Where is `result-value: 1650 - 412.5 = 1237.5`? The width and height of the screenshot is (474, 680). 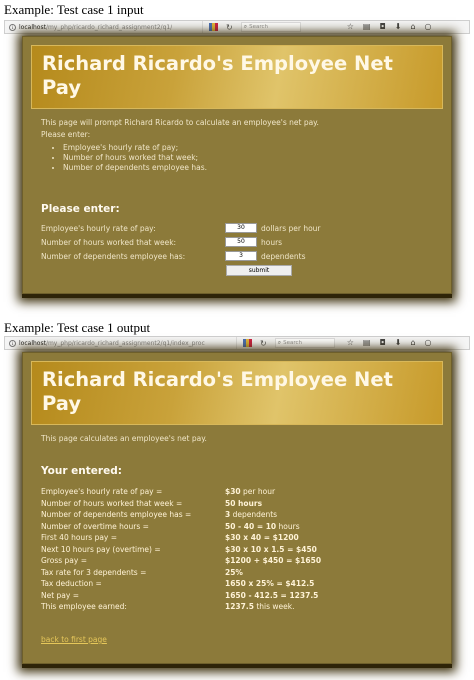
result-value: 1650 - 412.5 = 1237.5 is located at coordinates (271, 596).